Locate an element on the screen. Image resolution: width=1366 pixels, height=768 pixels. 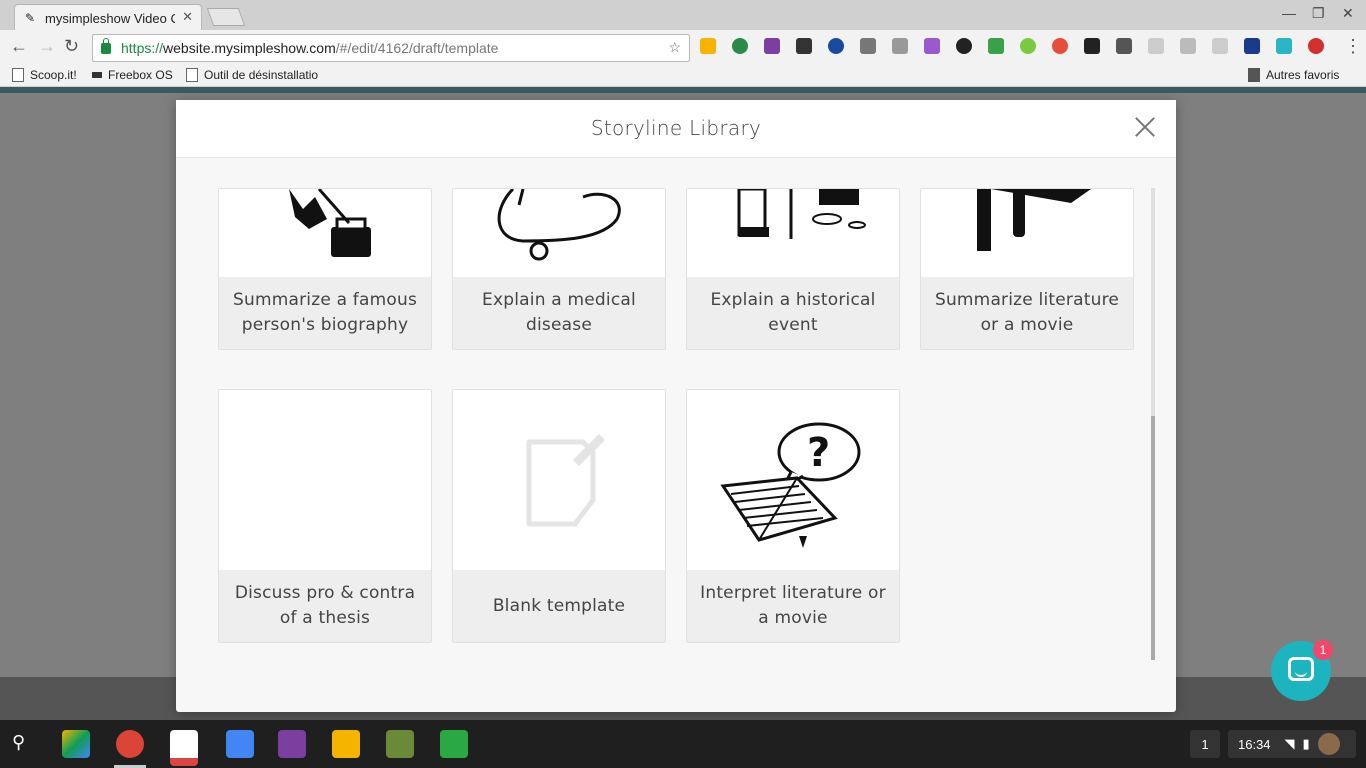
inkwell-quill-icon is located at coordinates (330, 223).